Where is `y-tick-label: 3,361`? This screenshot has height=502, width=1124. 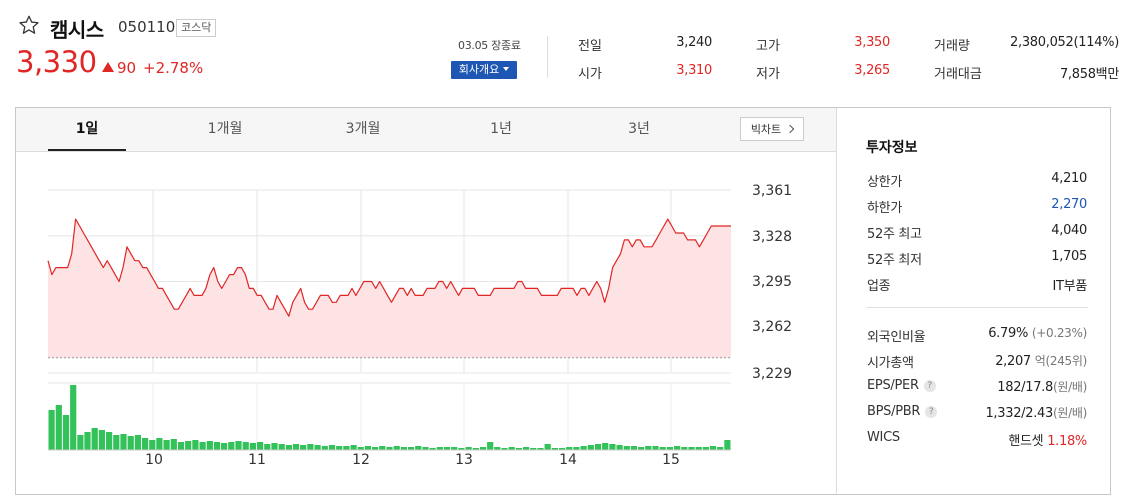
y-tick-label: 3,361 is located at coordinates (772, 191).